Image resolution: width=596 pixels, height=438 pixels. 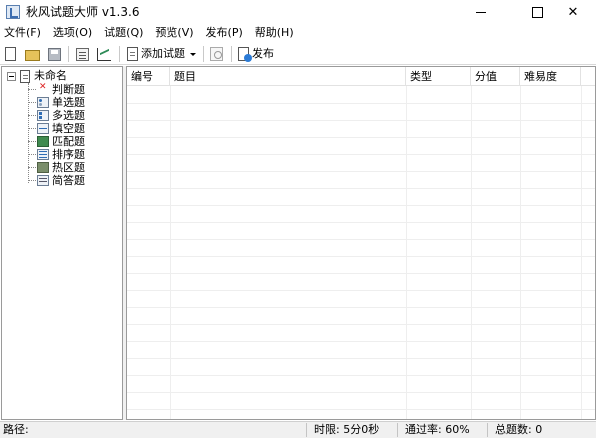 I want to click on preview-icon, so click(x=216, y=54).